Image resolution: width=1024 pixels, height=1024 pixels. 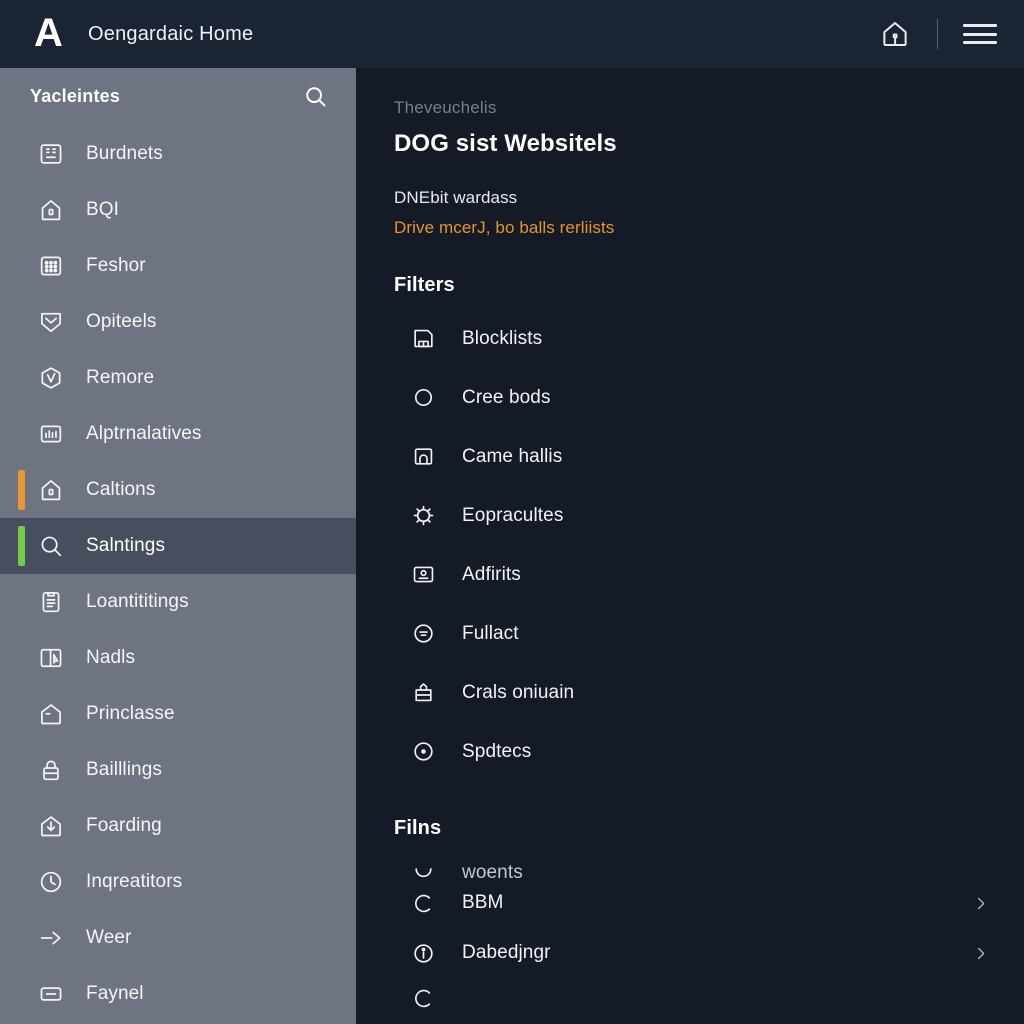 What do you see at coordinates (51, 602) in the screenshot?
I see `clipboard-list-icon` at bounding box center [51, 602].